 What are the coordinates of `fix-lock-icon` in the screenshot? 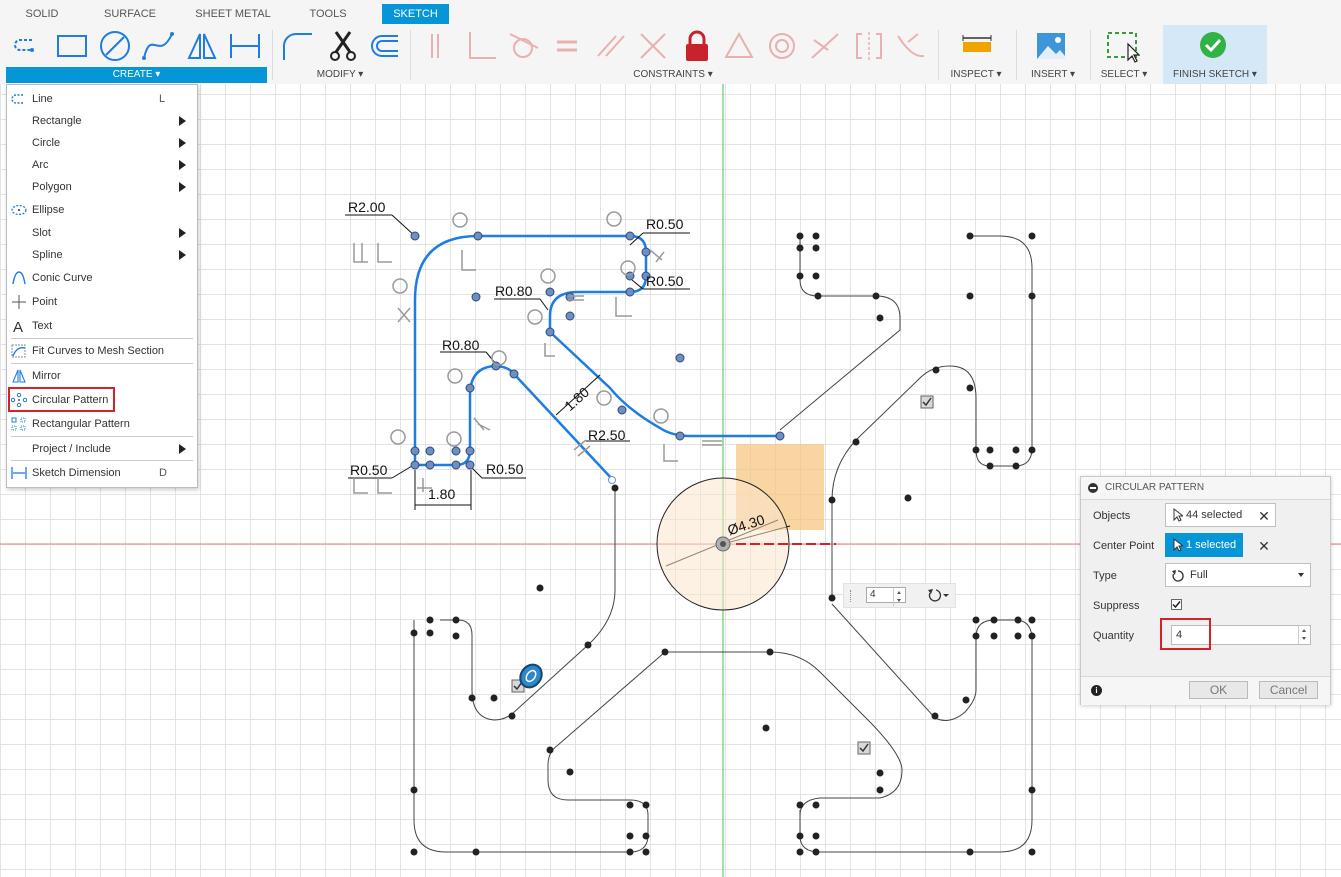 It's located at (697, 46).